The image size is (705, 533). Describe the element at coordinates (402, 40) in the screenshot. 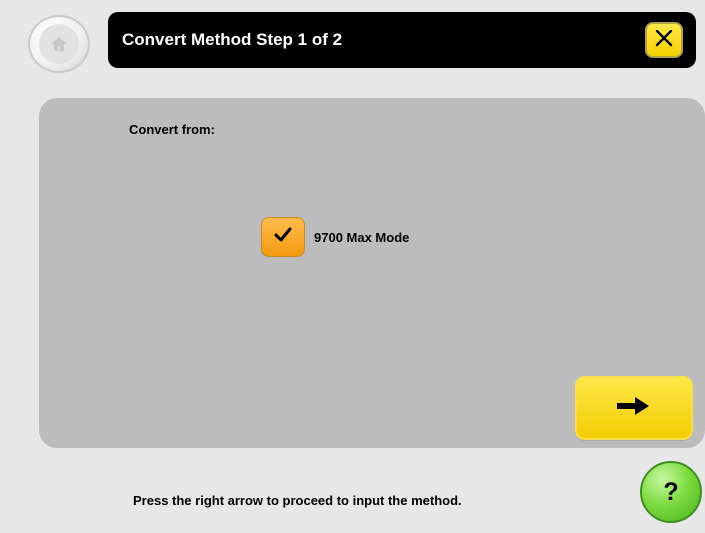

I see `title-bar: Convert Method Step 1 of 2` at that location.